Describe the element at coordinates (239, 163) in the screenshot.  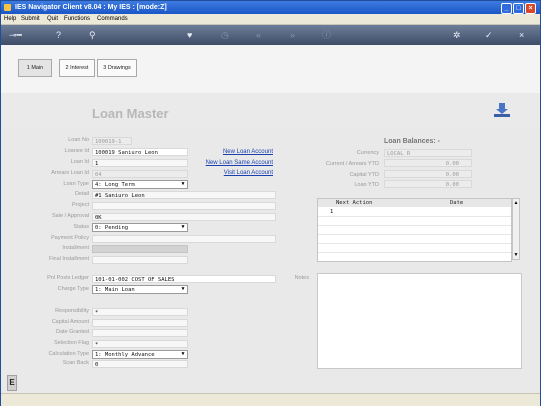
I see `new-loan-same-account-link: New Loan Same Account` at that location.